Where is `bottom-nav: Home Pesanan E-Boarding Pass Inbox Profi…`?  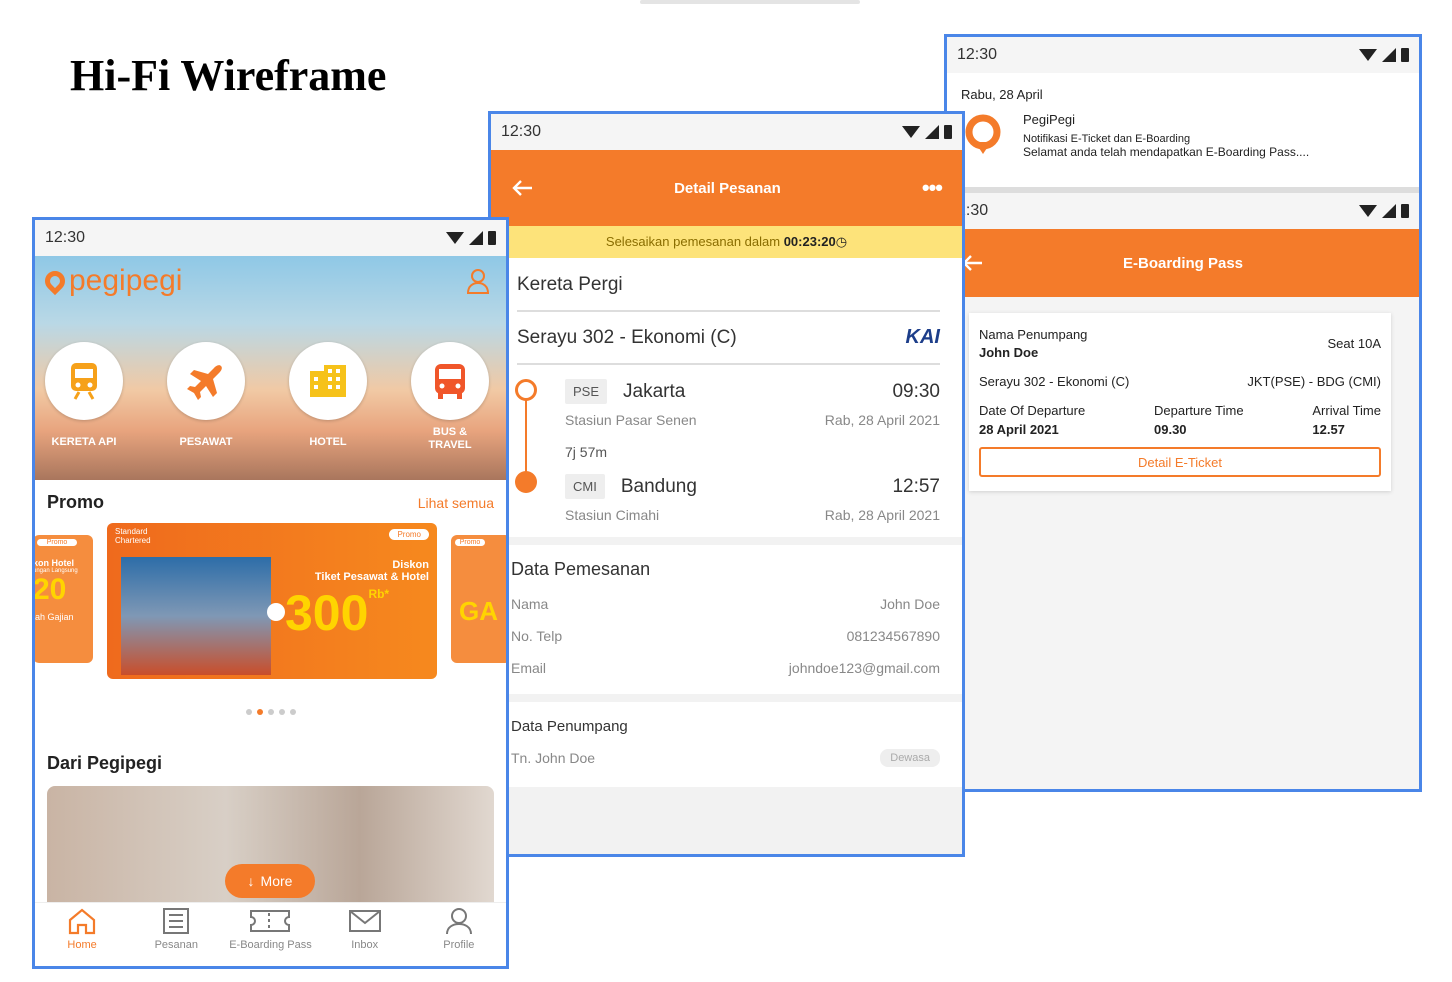
bottom-nav: Home Pesanan E-Boarding Pass Inbox Profi… is located at coordinates (270, 934).